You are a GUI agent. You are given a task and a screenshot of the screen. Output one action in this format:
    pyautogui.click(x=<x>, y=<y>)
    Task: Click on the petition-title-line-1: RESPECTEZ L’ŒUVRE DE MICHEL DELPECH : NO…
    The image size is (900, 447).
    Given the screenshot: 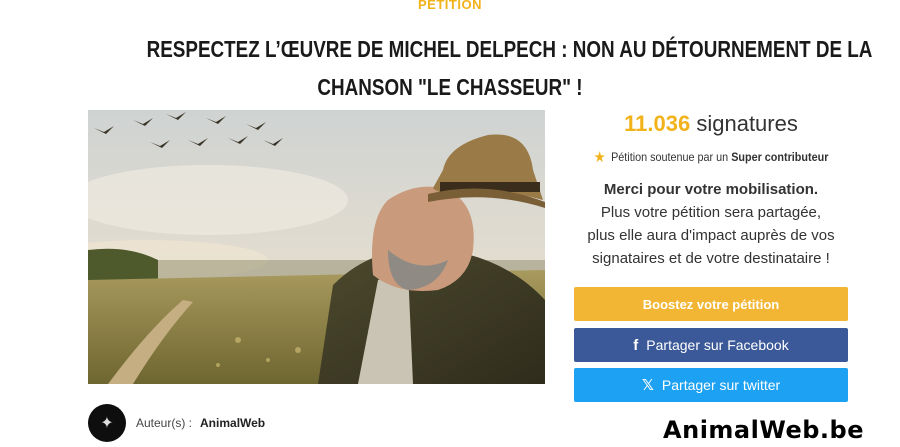 What is the action you would take?
    pyautogui.click(x=509, y=49)
    